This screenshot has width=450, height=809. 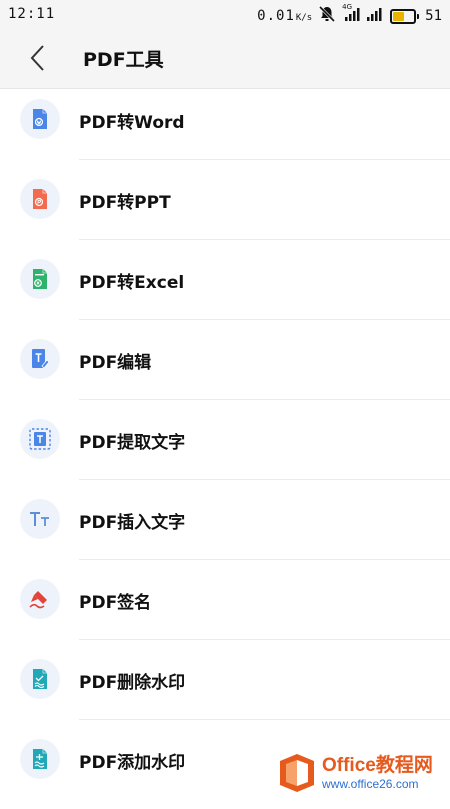 I want to click on excel-document-icon, so click(x=40, y=279).